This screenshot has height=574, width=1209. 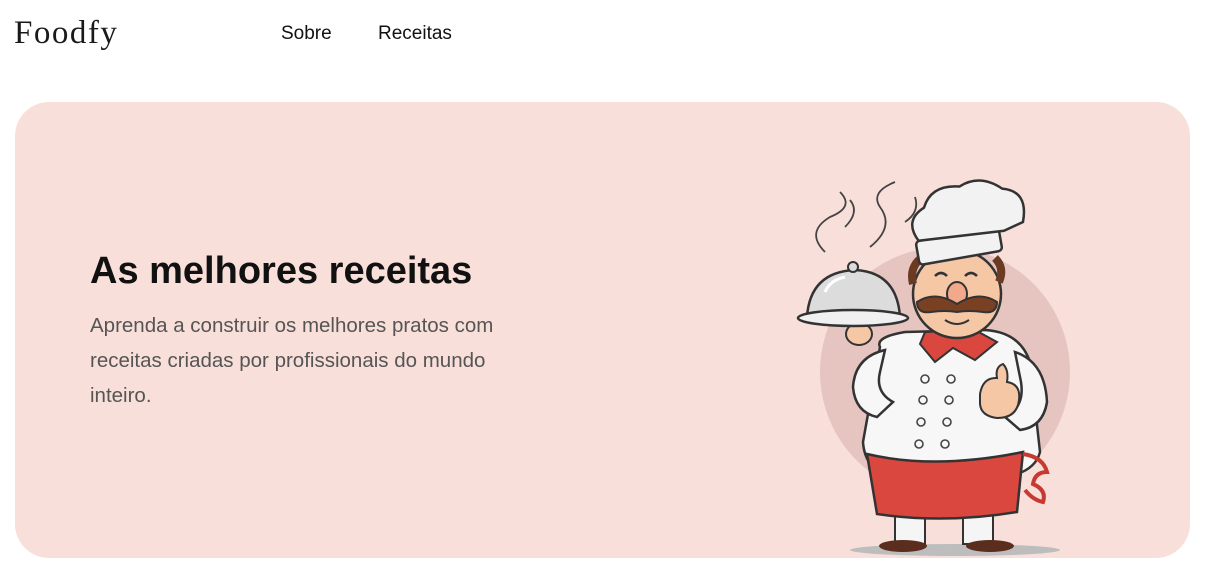 I want to click on header: Foodfy Sobre Receitas, so click(x=604, y=35).